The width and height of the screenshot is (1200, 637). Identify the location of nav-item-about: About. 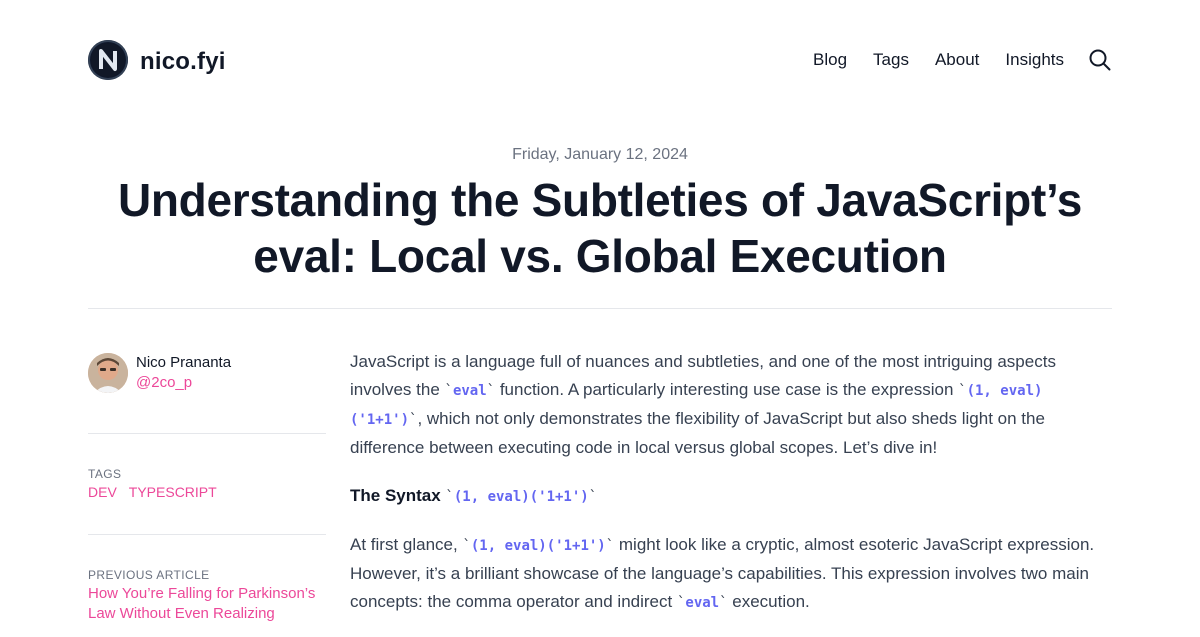
(957, 60).